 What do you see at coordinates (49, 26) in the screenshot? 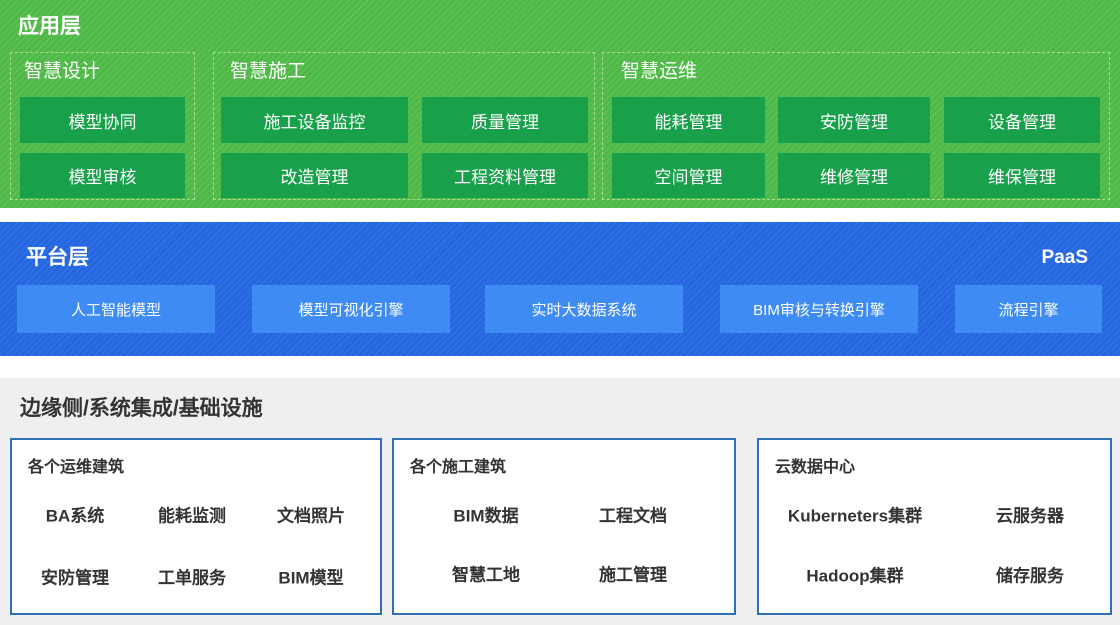
I see `application-layer-title: 应用层` at bounding box center [49, 26].